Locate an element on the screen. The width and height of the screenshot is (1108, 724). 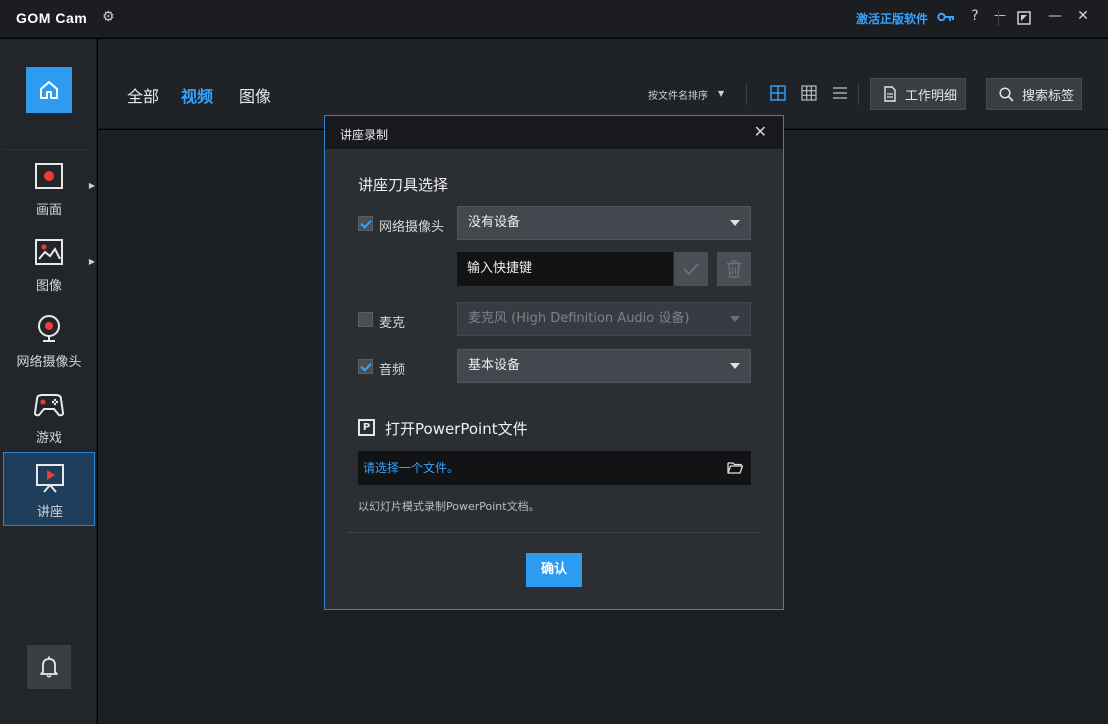
sidebar-item-game: 游戏 is located at coordinates (49, 415).